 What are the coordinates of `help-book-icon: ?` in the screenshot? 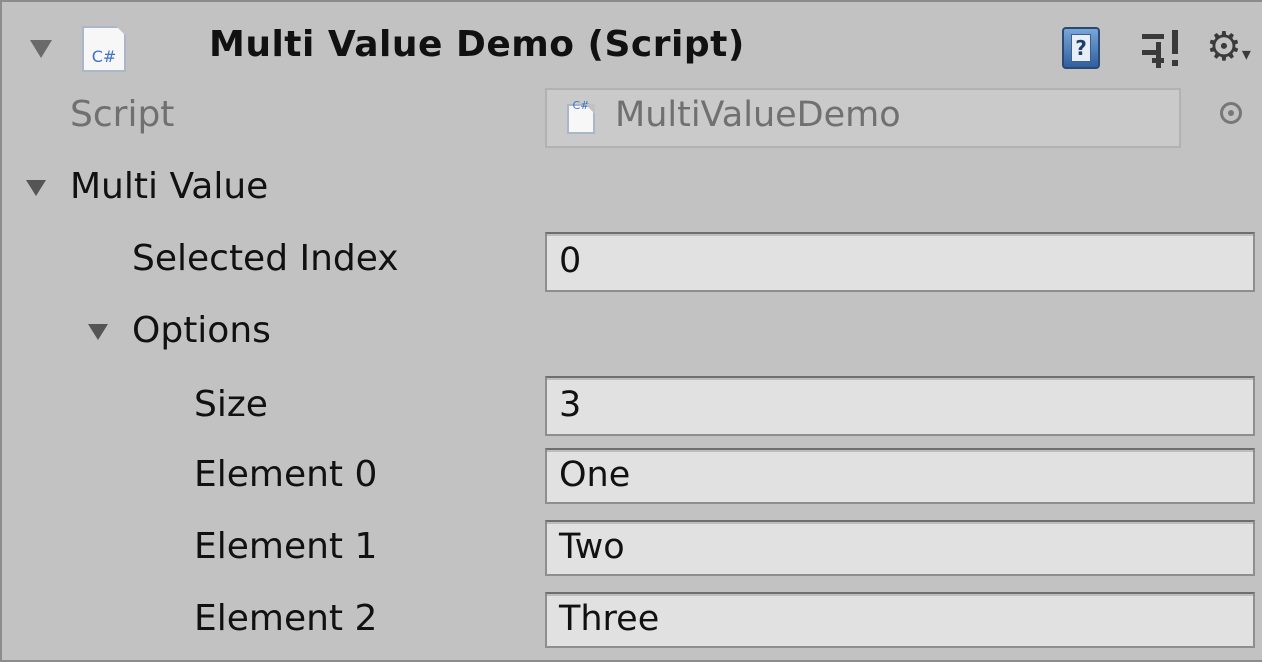 It's located at (1081, 48).